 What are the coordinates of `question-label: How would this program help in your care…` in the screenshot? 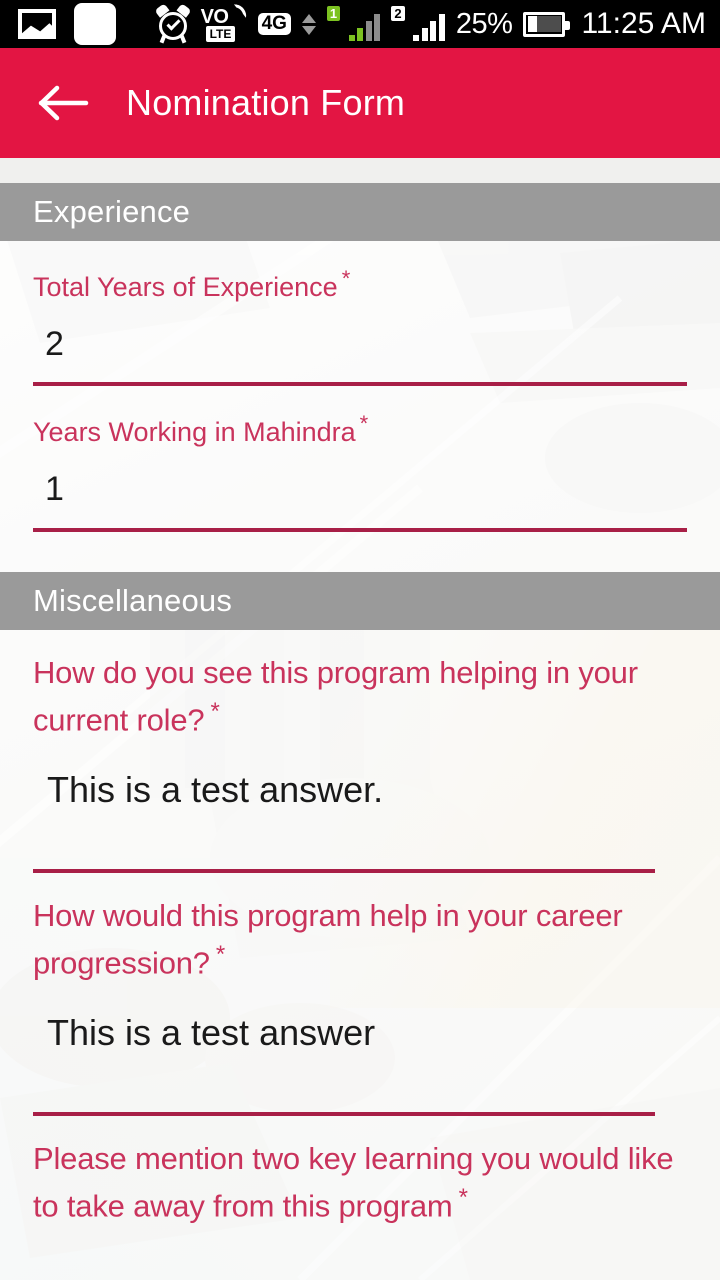 It's located at (360, 929).